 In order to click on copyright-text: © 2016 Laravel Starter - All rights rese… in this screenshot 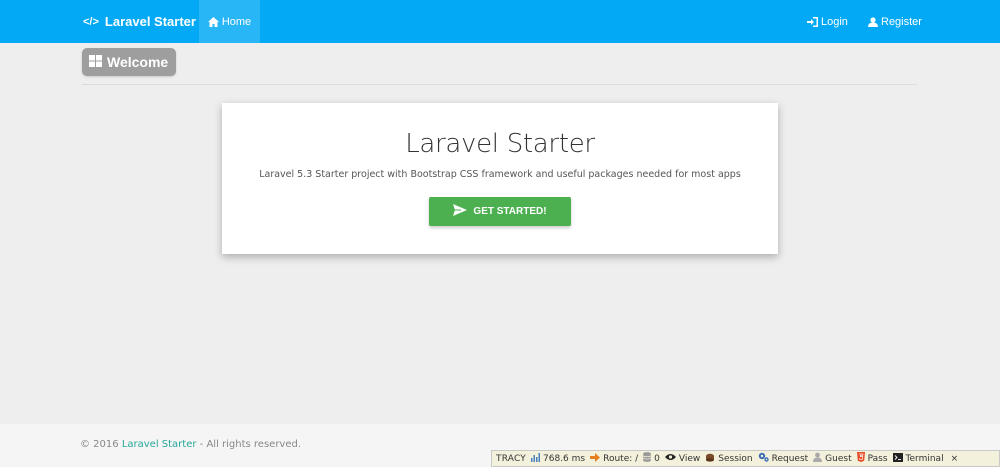, I will do `click(190, 444)`.